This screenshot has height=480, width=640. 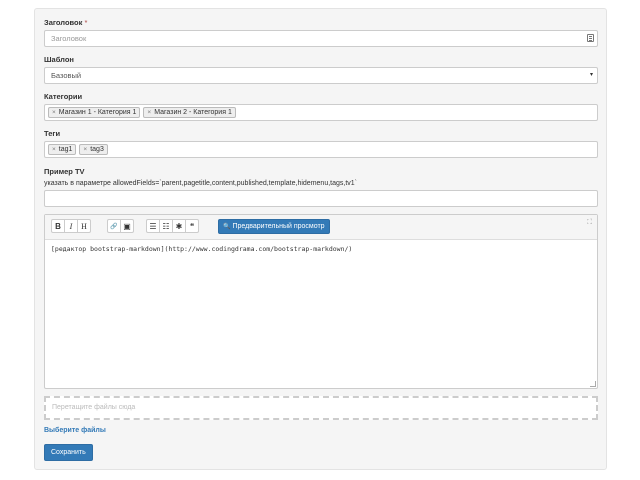 What do you see at coordinates (68, 452) in the screenshot?
I see `save-button: Сохранить` at bounding box center [68, 452].